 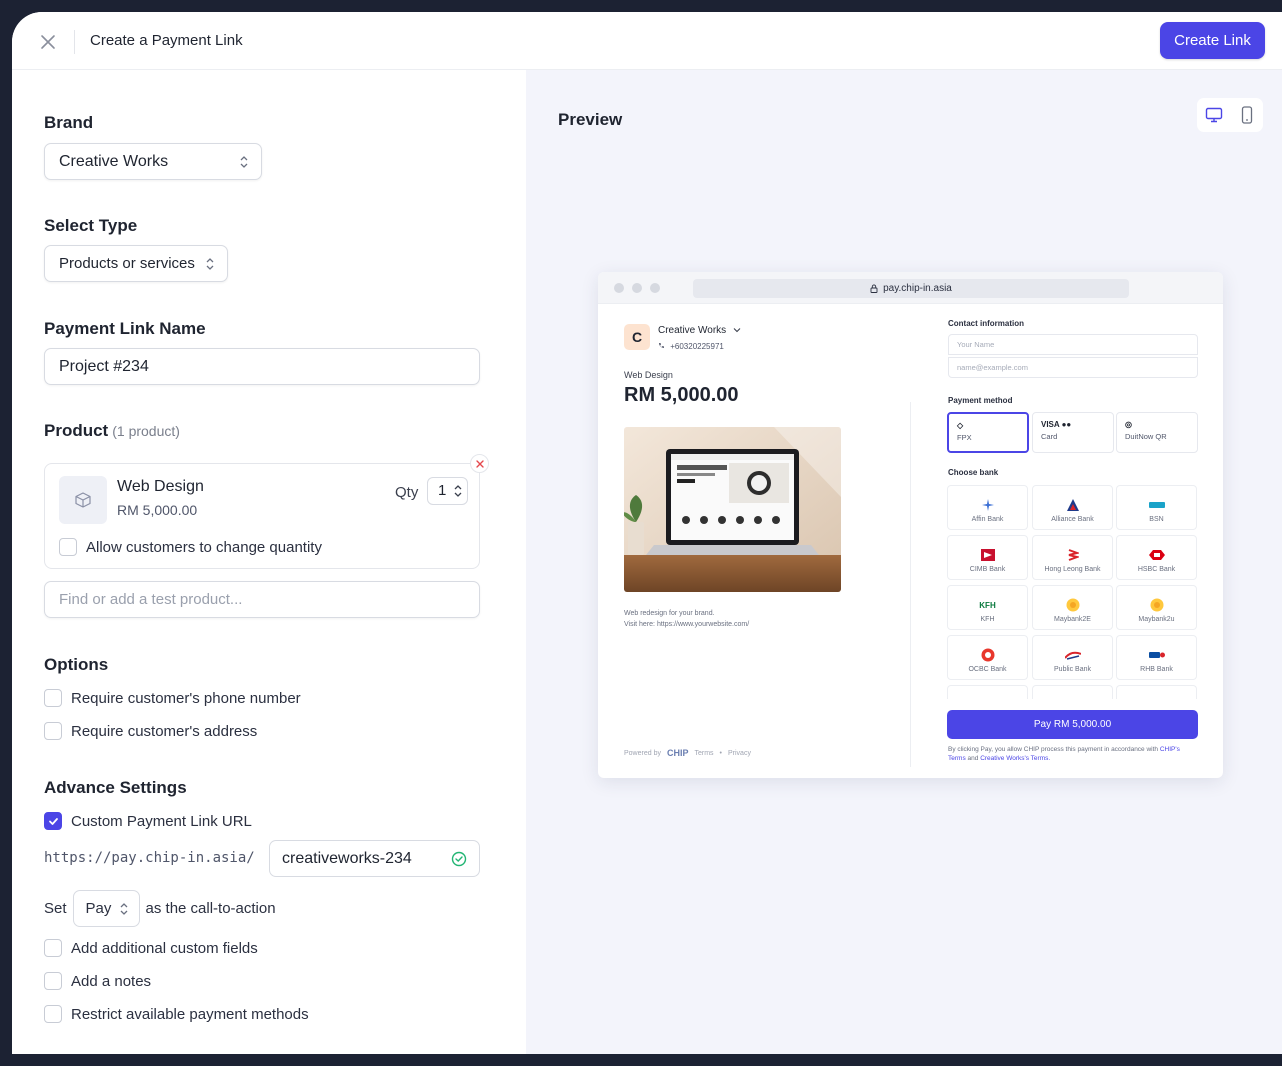 I want to click on maybank-icon, so click(x=1157, y=605).